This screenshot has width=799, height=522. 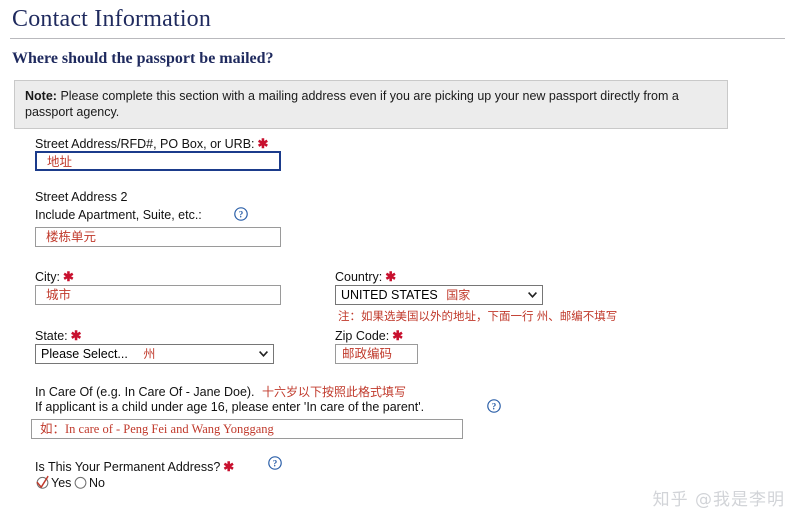 I want to click on watermark: 知乎 @我是李明, so click(x=718, y=500).